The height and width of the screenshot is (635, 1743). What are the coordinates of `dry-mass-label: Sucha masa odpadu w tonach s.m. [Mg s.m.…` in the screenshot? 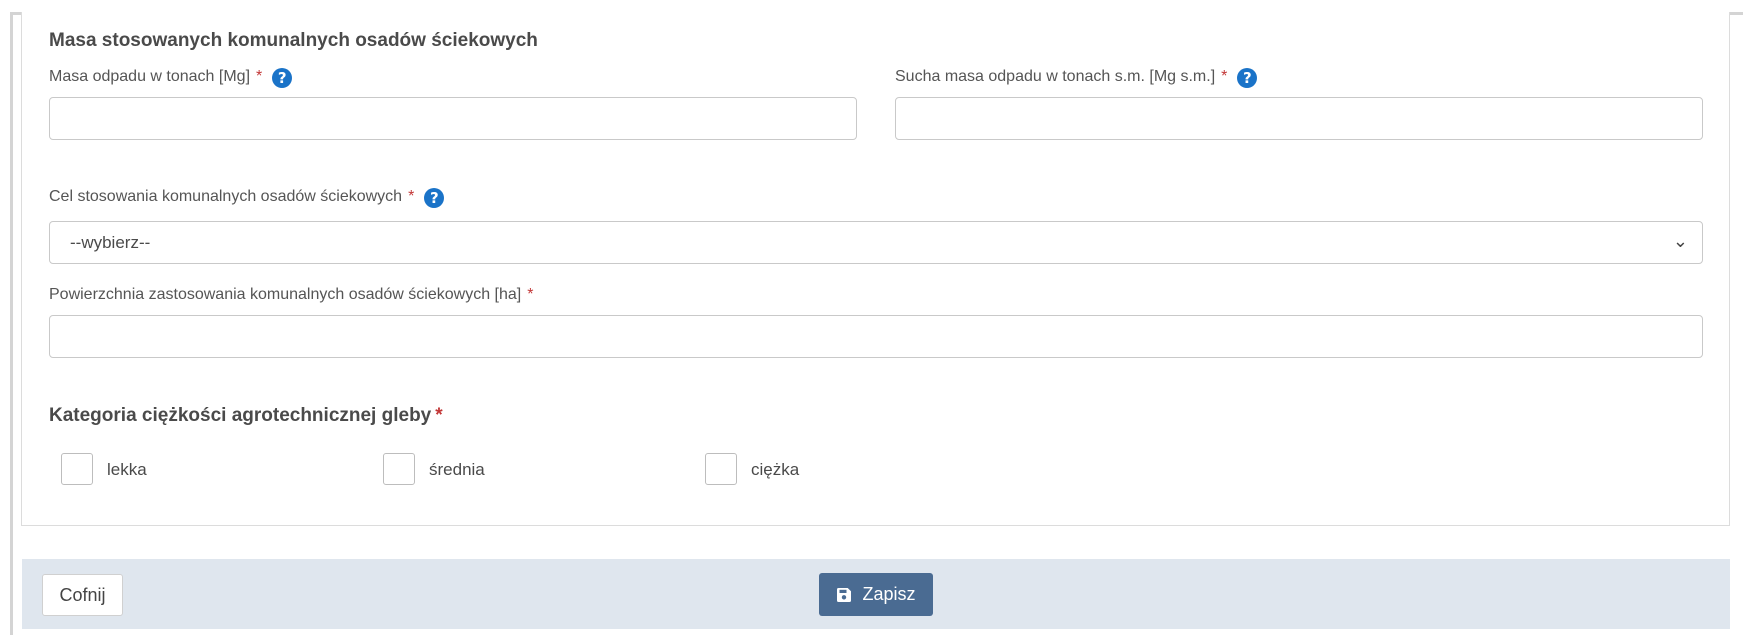 It's located at (1076, 78).